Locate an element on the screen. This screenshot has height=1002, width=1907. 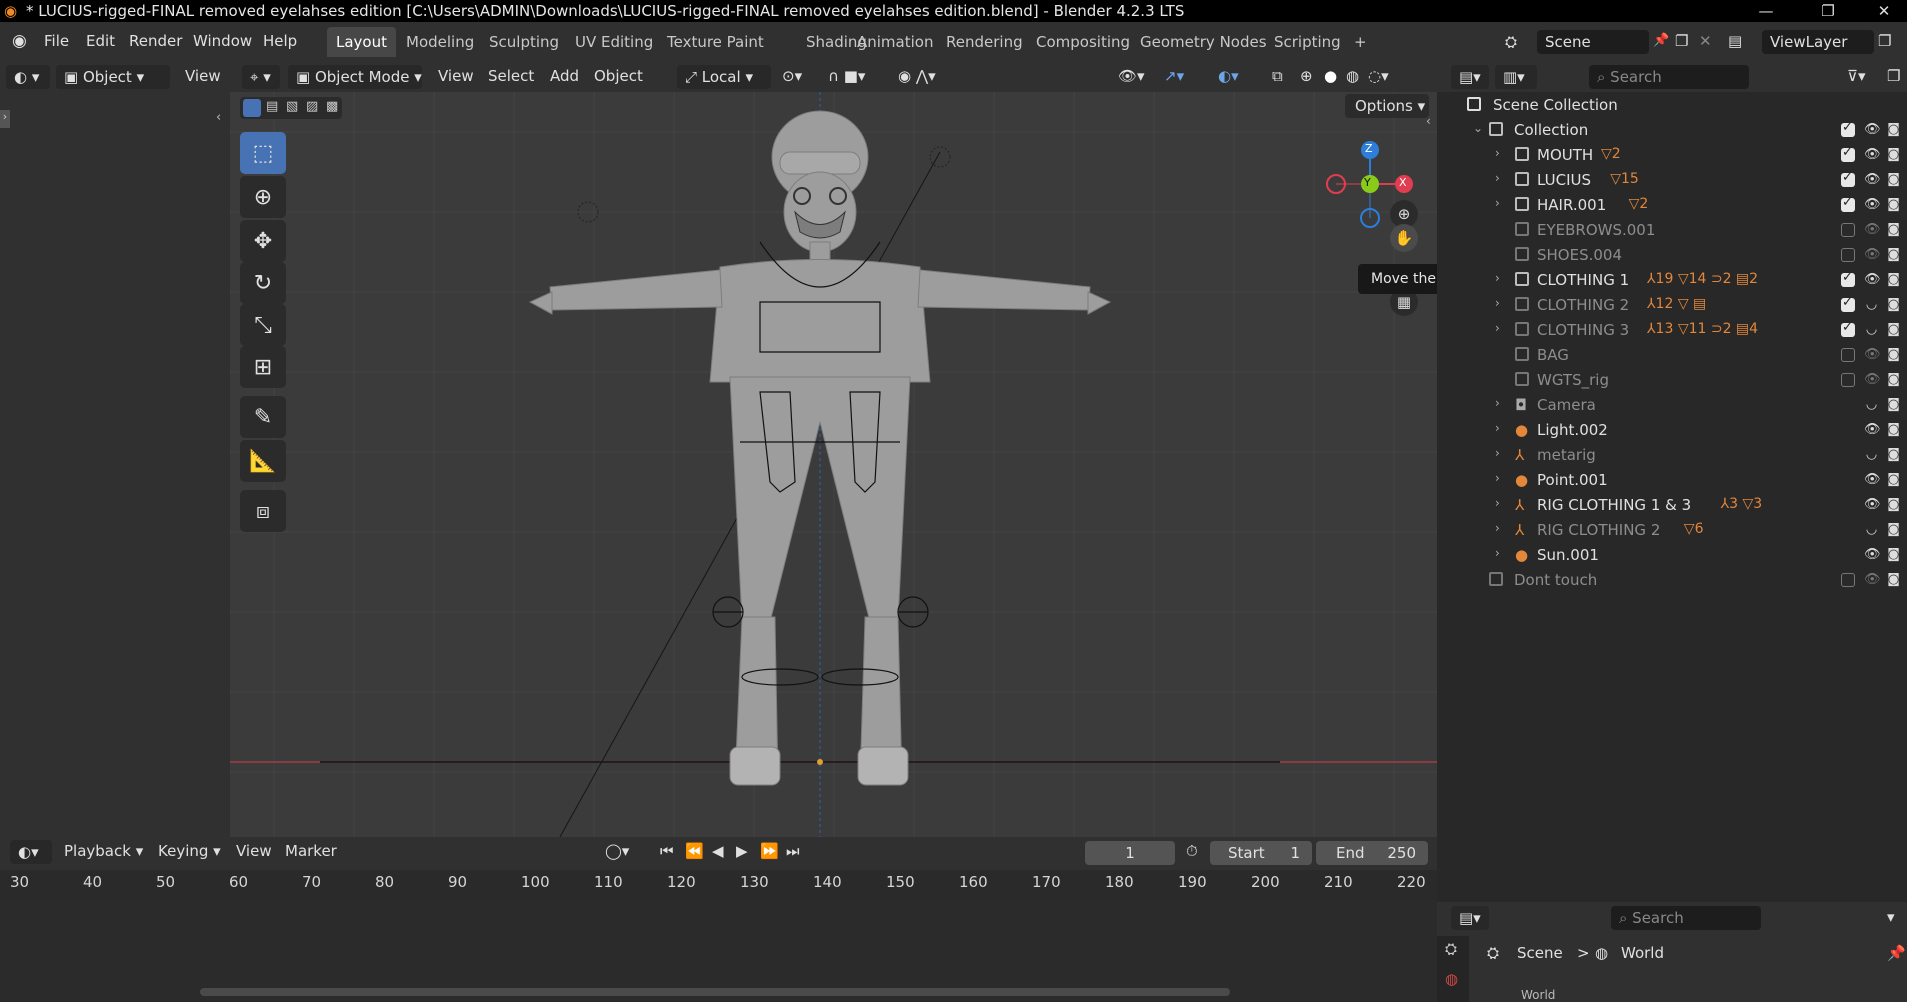
jump-start-icon: ⏮ is located at coordinates (667, 851).